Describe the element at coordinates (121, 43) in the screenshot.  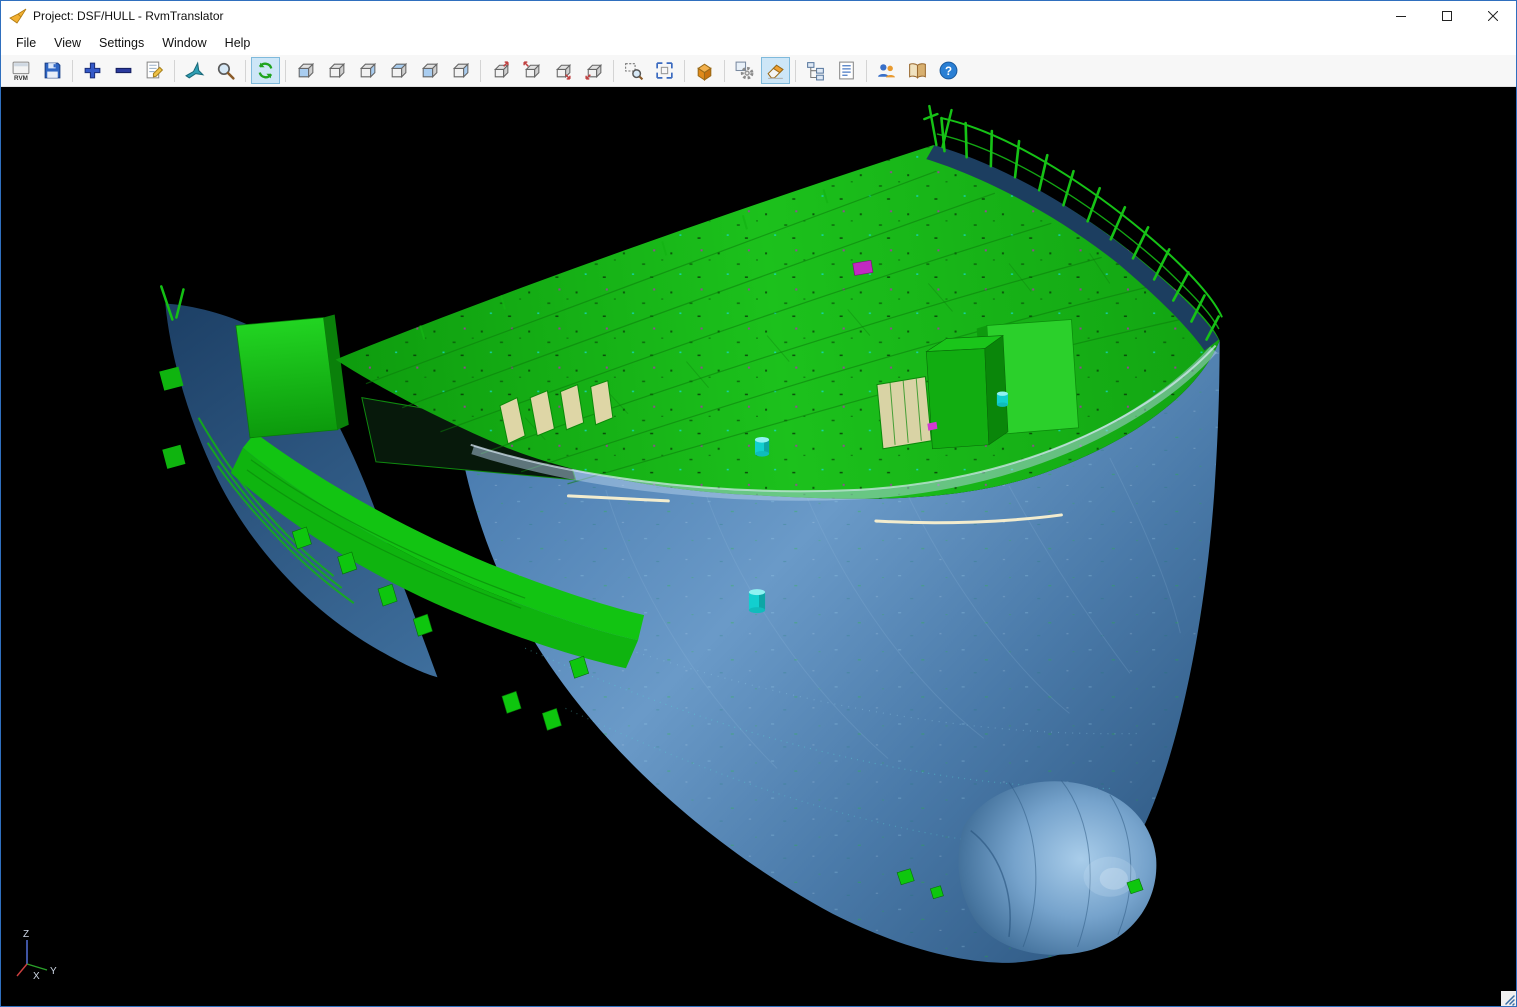
I see `menu-settings: Settings` at that location.